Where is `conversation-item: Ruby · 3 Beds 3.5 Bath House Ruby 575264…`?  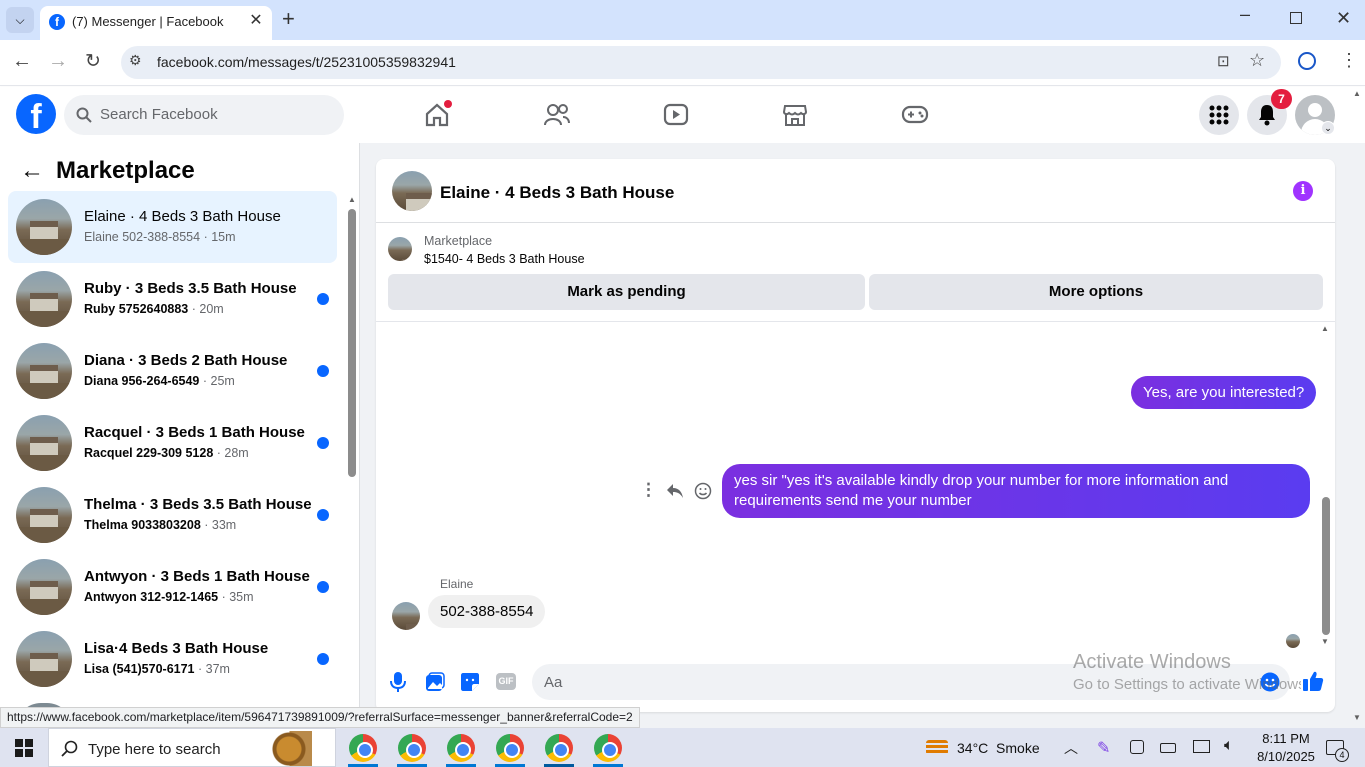
conversation-item: Ruby · 3 Beds 3.5 Bath House Ruby 575264… is located at coordinates (172, 299).